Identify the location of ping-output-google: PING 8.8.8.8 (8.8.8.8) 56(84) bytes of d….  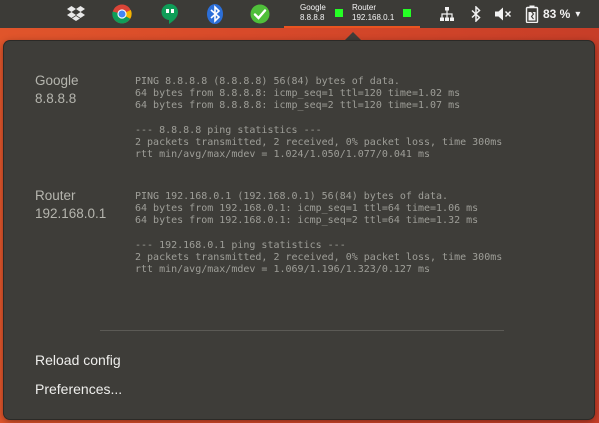
(319, 118).